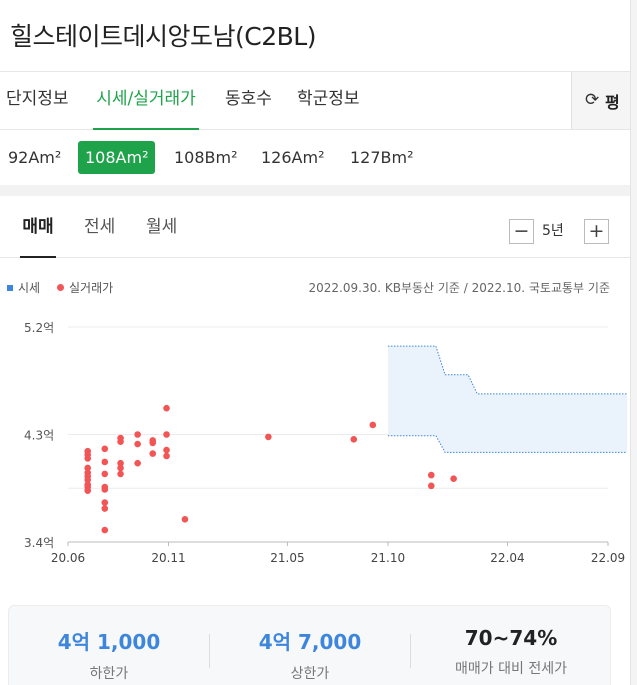 The height and width of the screenshot is (685, 637). I want to click on main-tabs: 단지정보 시세/실거래가 동호수 학군정보 ⟳ 평, so click(318, 101).